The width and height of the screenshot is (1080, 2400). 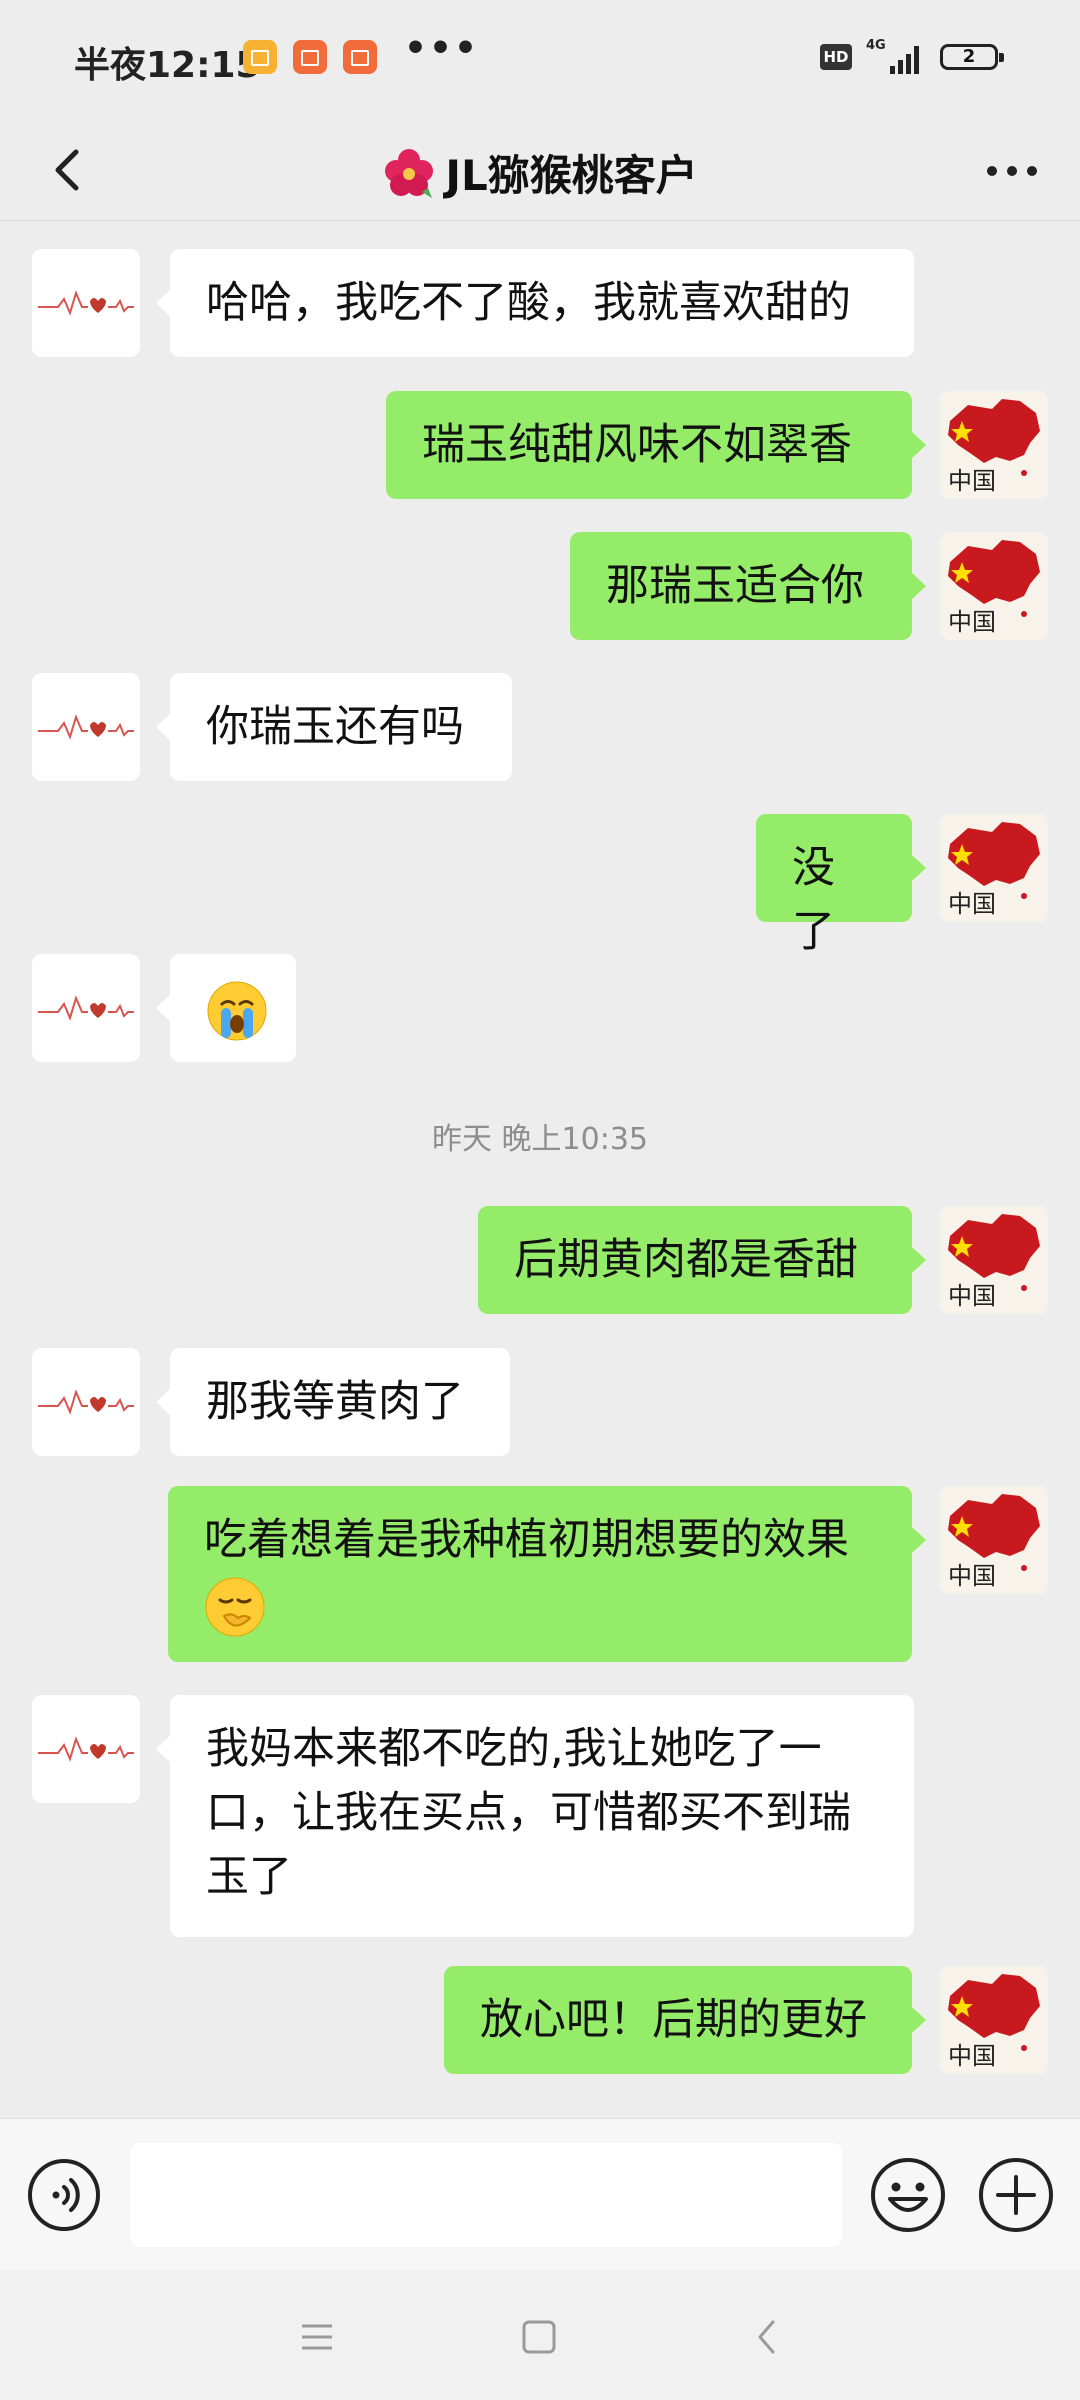 I want to click on incoming-message, so click(x=540, y=1008).